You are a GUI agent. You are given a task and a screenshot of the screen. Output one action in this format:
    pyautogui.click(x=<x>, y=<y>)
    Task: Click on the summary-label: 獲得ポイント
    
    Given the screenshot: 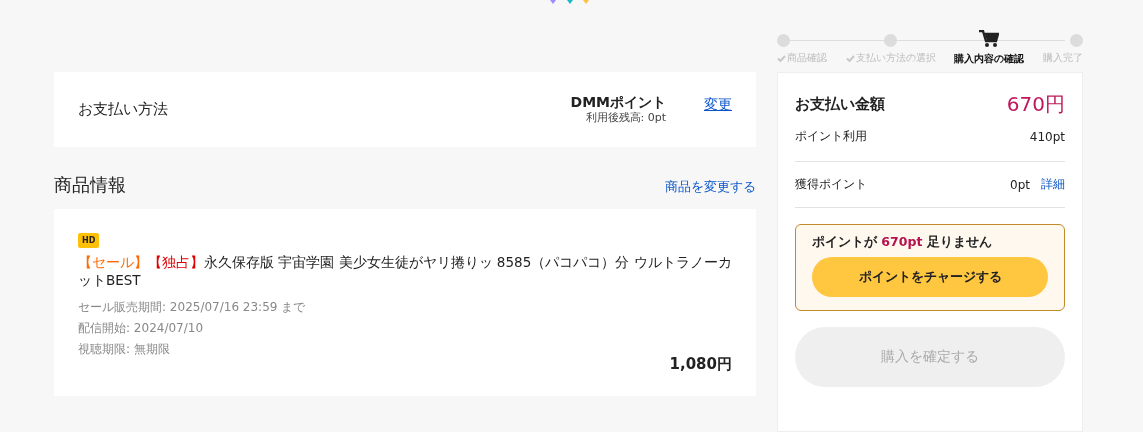 What is the action you would take?
    pyautogui.click(x=831, y=184)
    